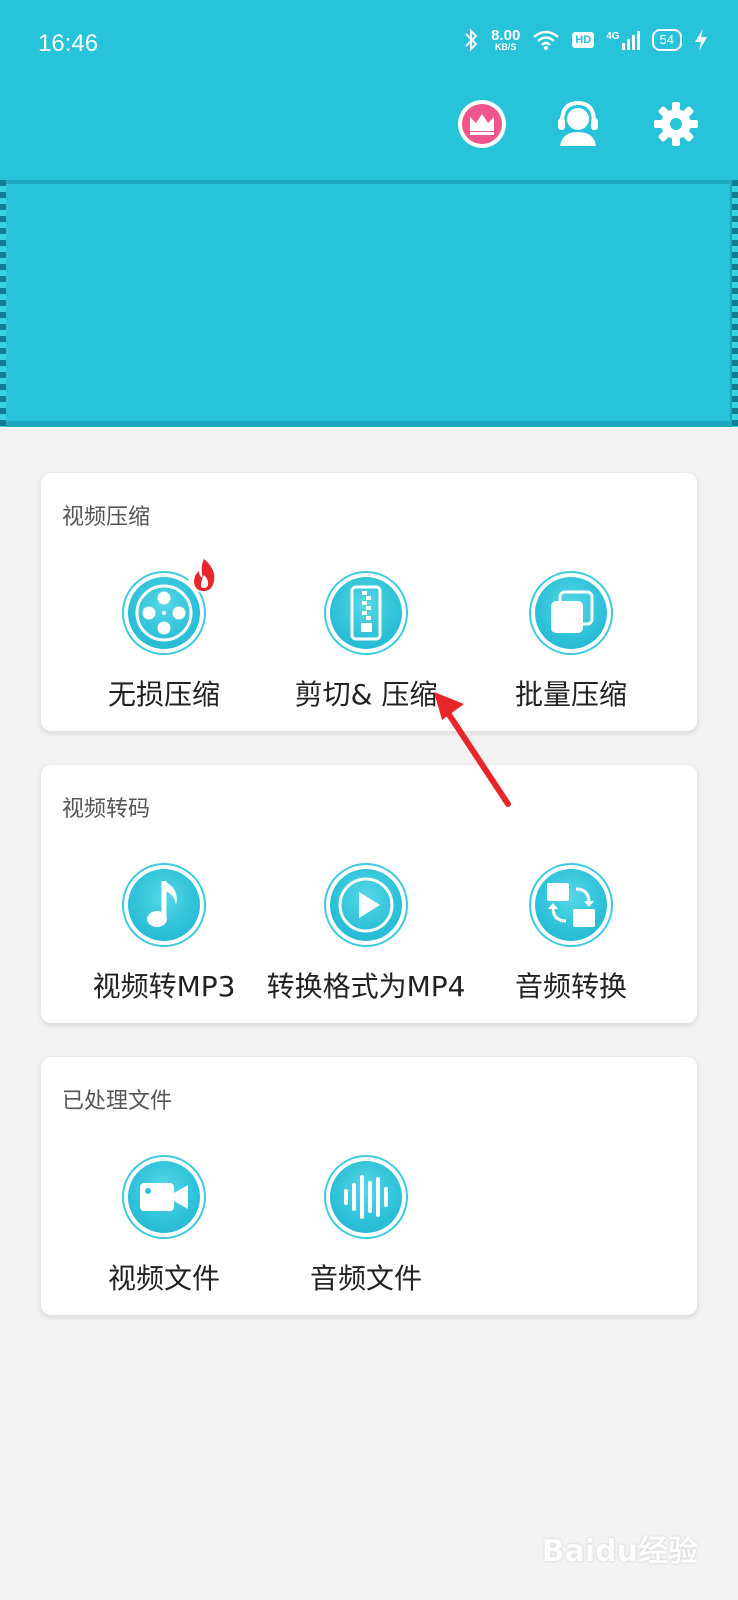  I want to click on status-bar: 16:46 8.00 KB/S HD 4G 54, so click(369, 45).